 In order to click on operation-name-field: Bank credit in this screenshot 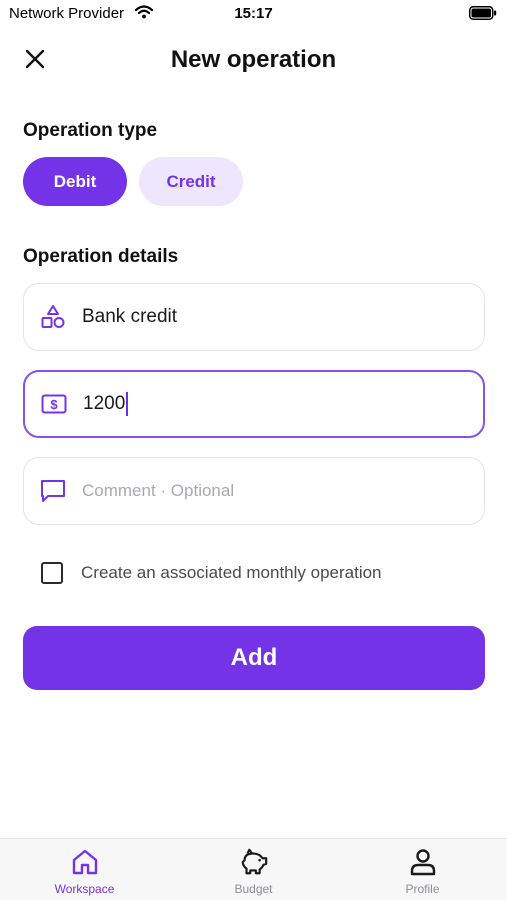, I will do `click(254, 317)`.